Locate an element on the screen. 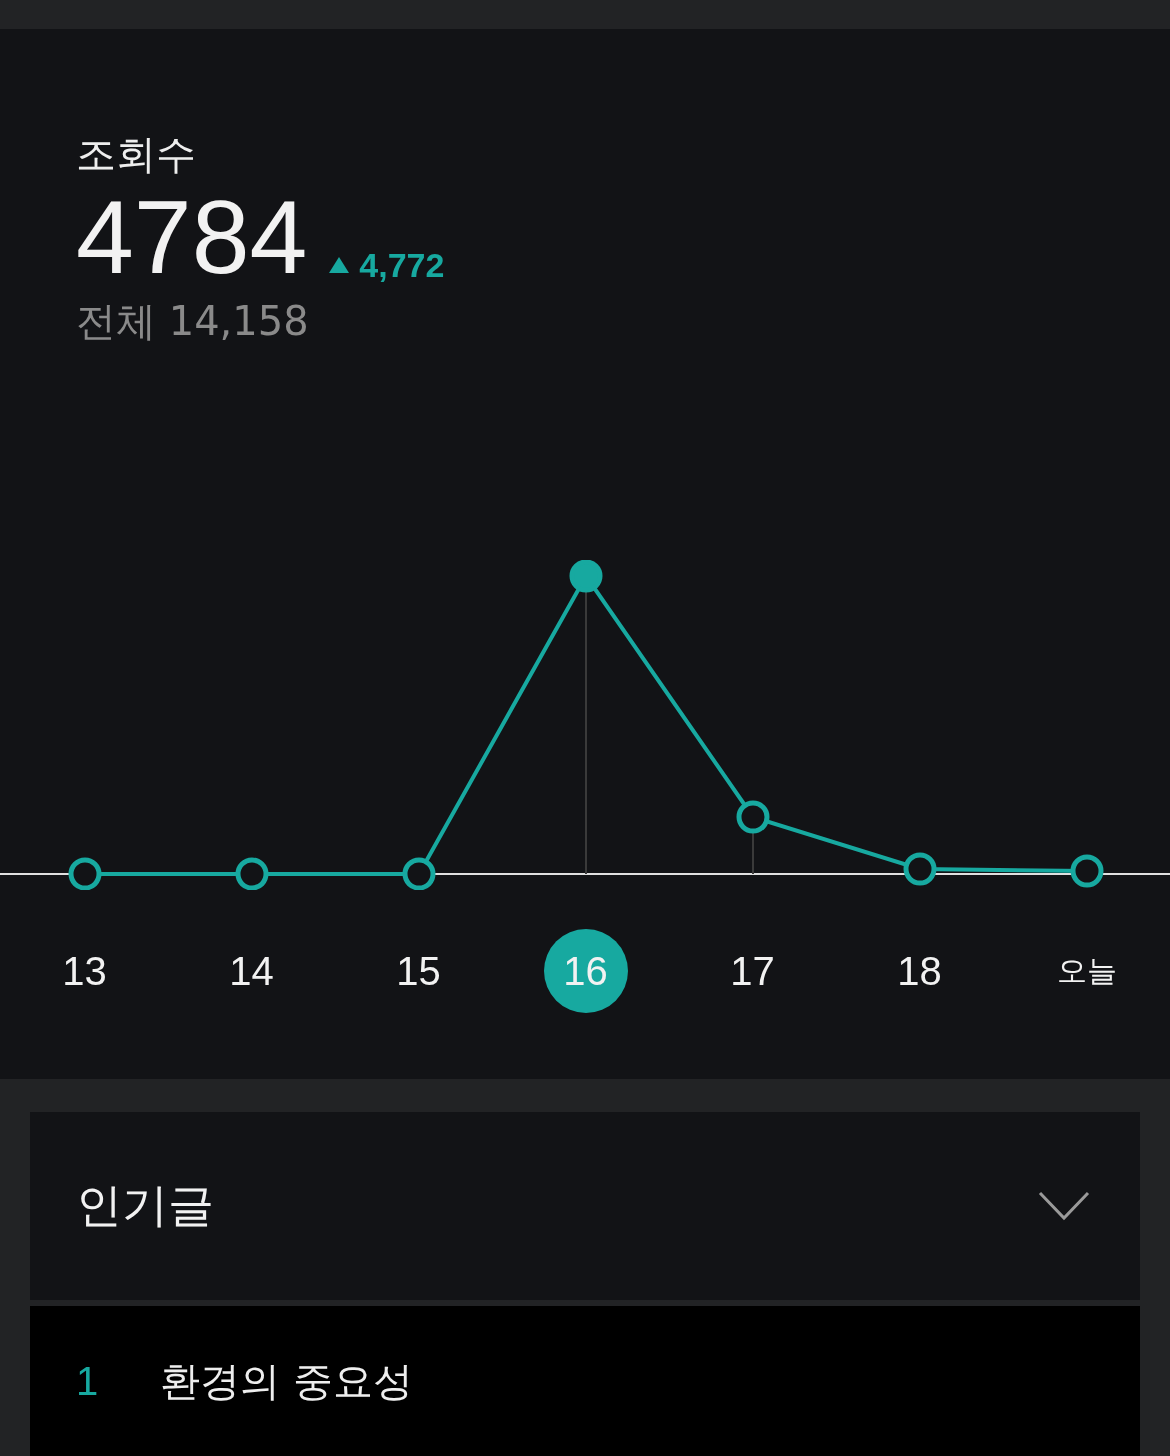  post-rank: 1 is located at coordinates (87, 1381).